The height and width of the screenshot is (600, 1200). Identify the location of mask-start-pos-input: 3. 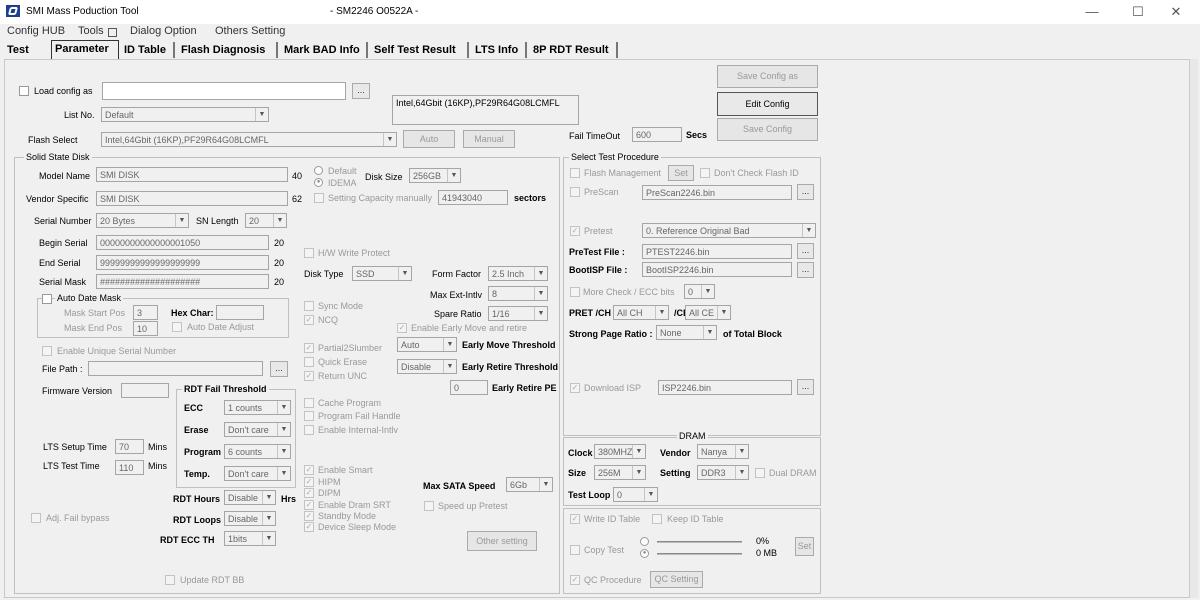
(145, 312).